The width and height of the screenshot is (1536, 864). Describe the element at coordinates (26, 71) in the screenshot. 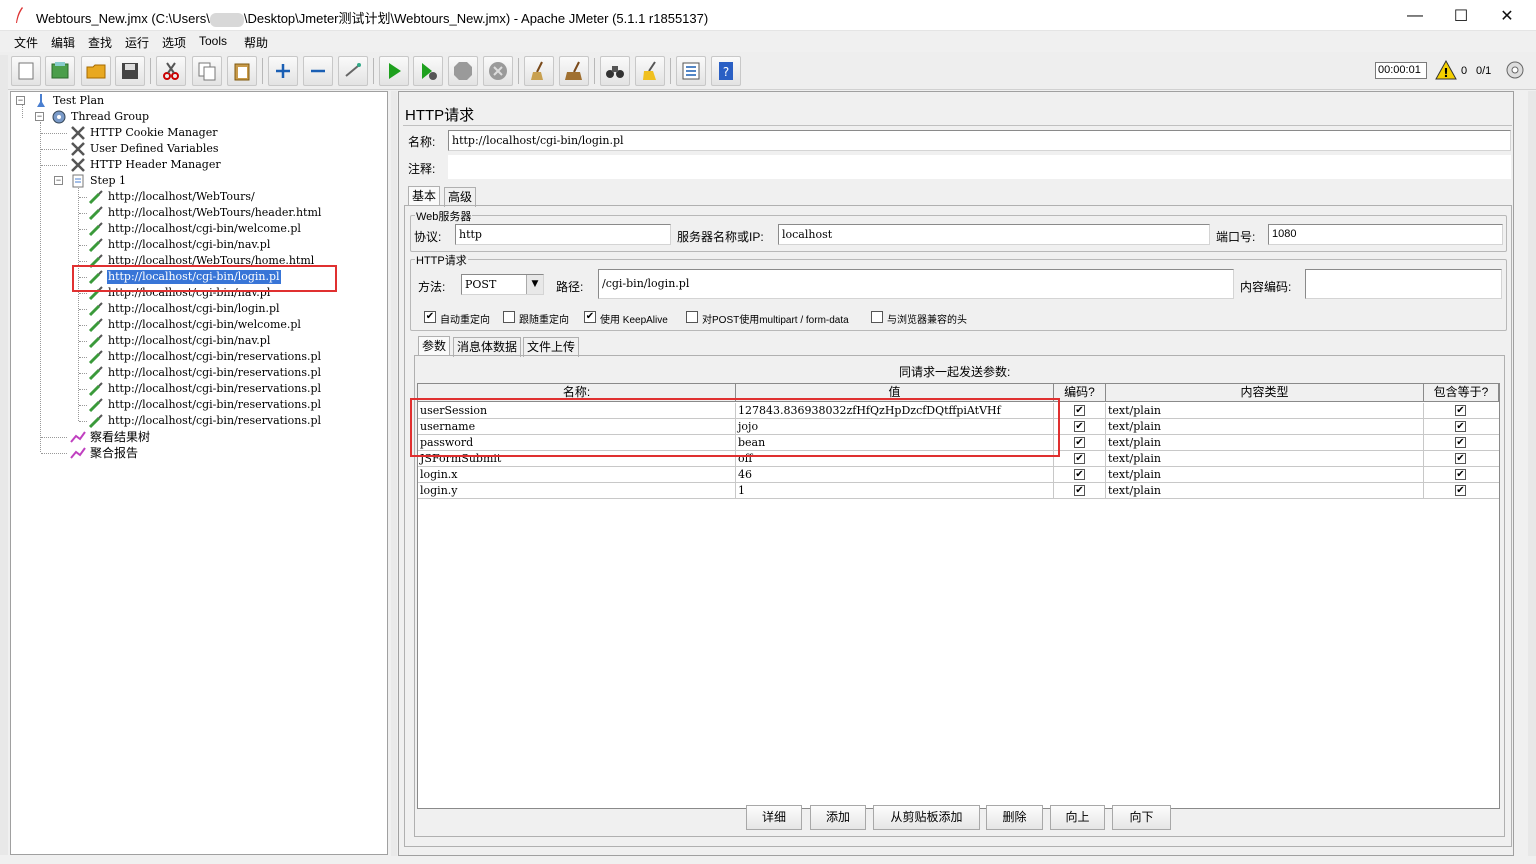

I see `new-button` at that location.